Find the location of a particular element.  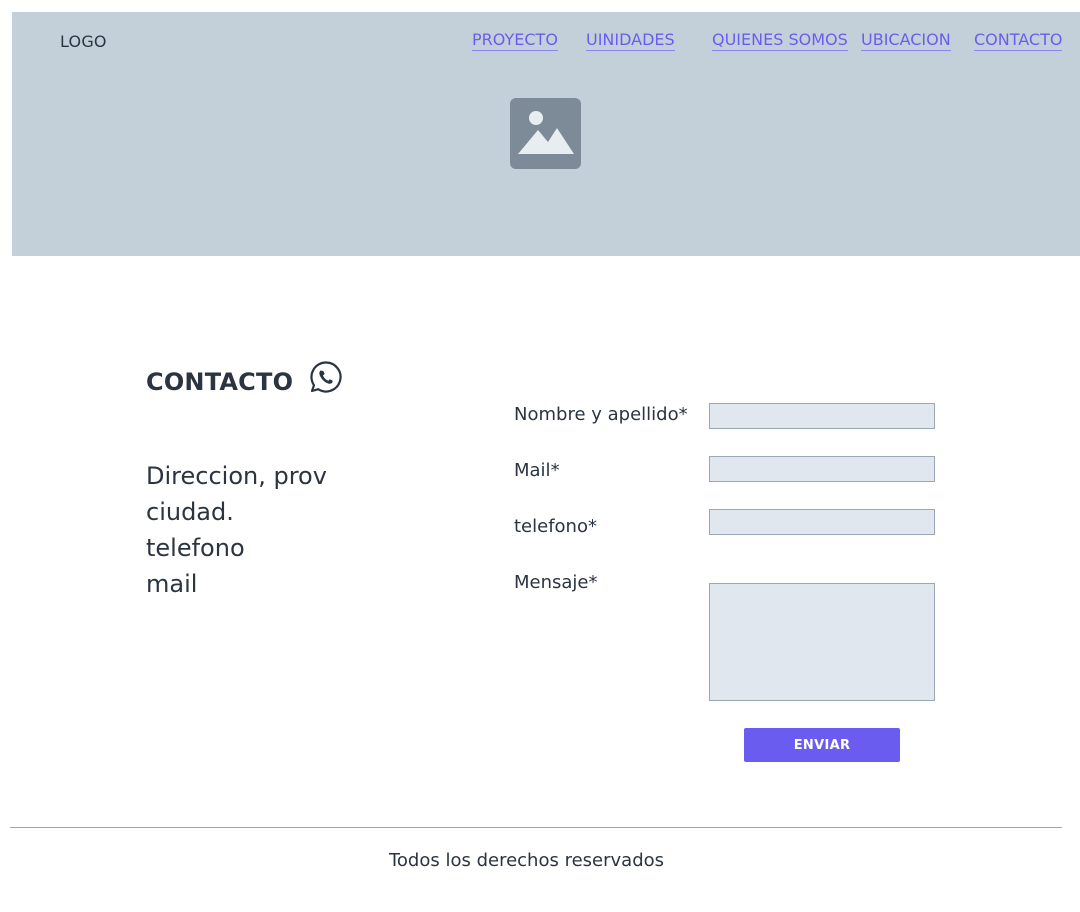

name-label: Nombre y apellido* is located at coordinates (601, 414).